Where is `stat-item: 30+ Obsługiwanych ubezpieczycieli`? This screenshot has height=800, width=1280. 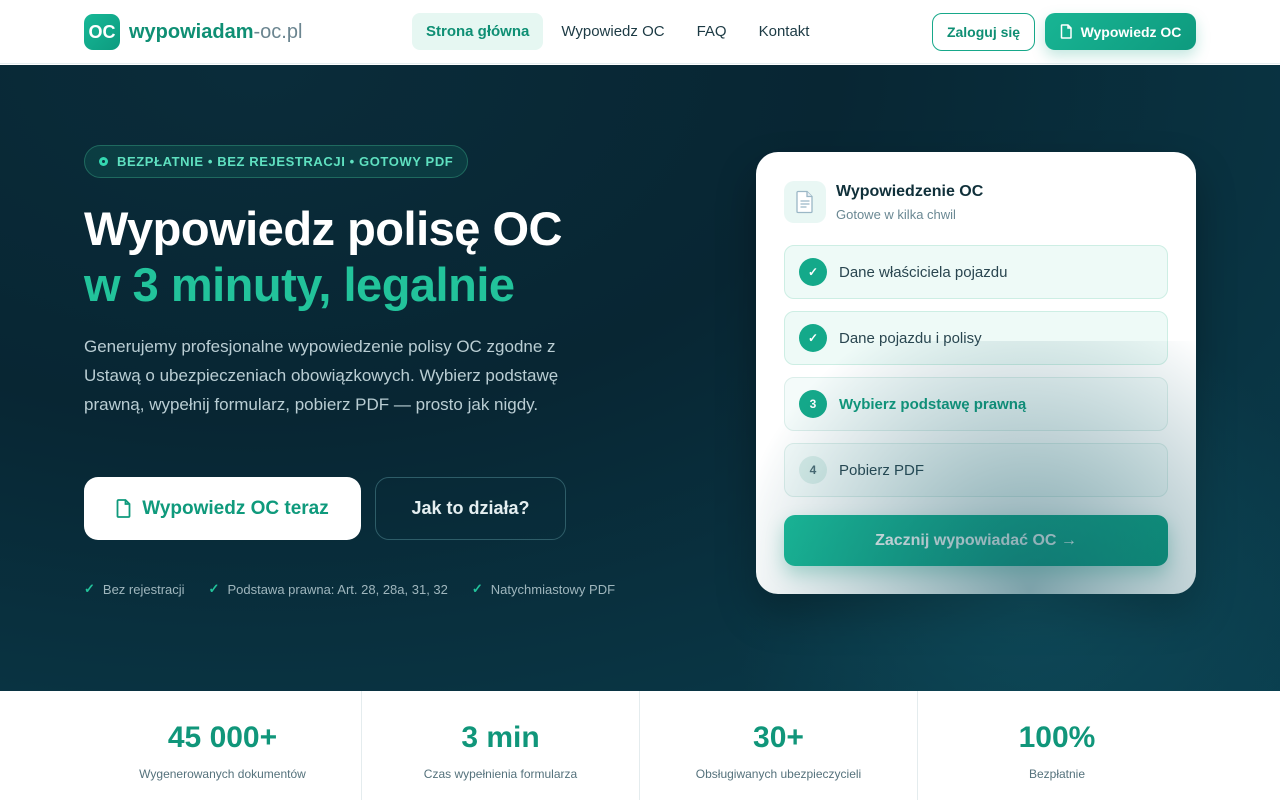
stat-item: 30+ Obsługiwanych ubezpieczycieli is located at coordinates (779, 745).